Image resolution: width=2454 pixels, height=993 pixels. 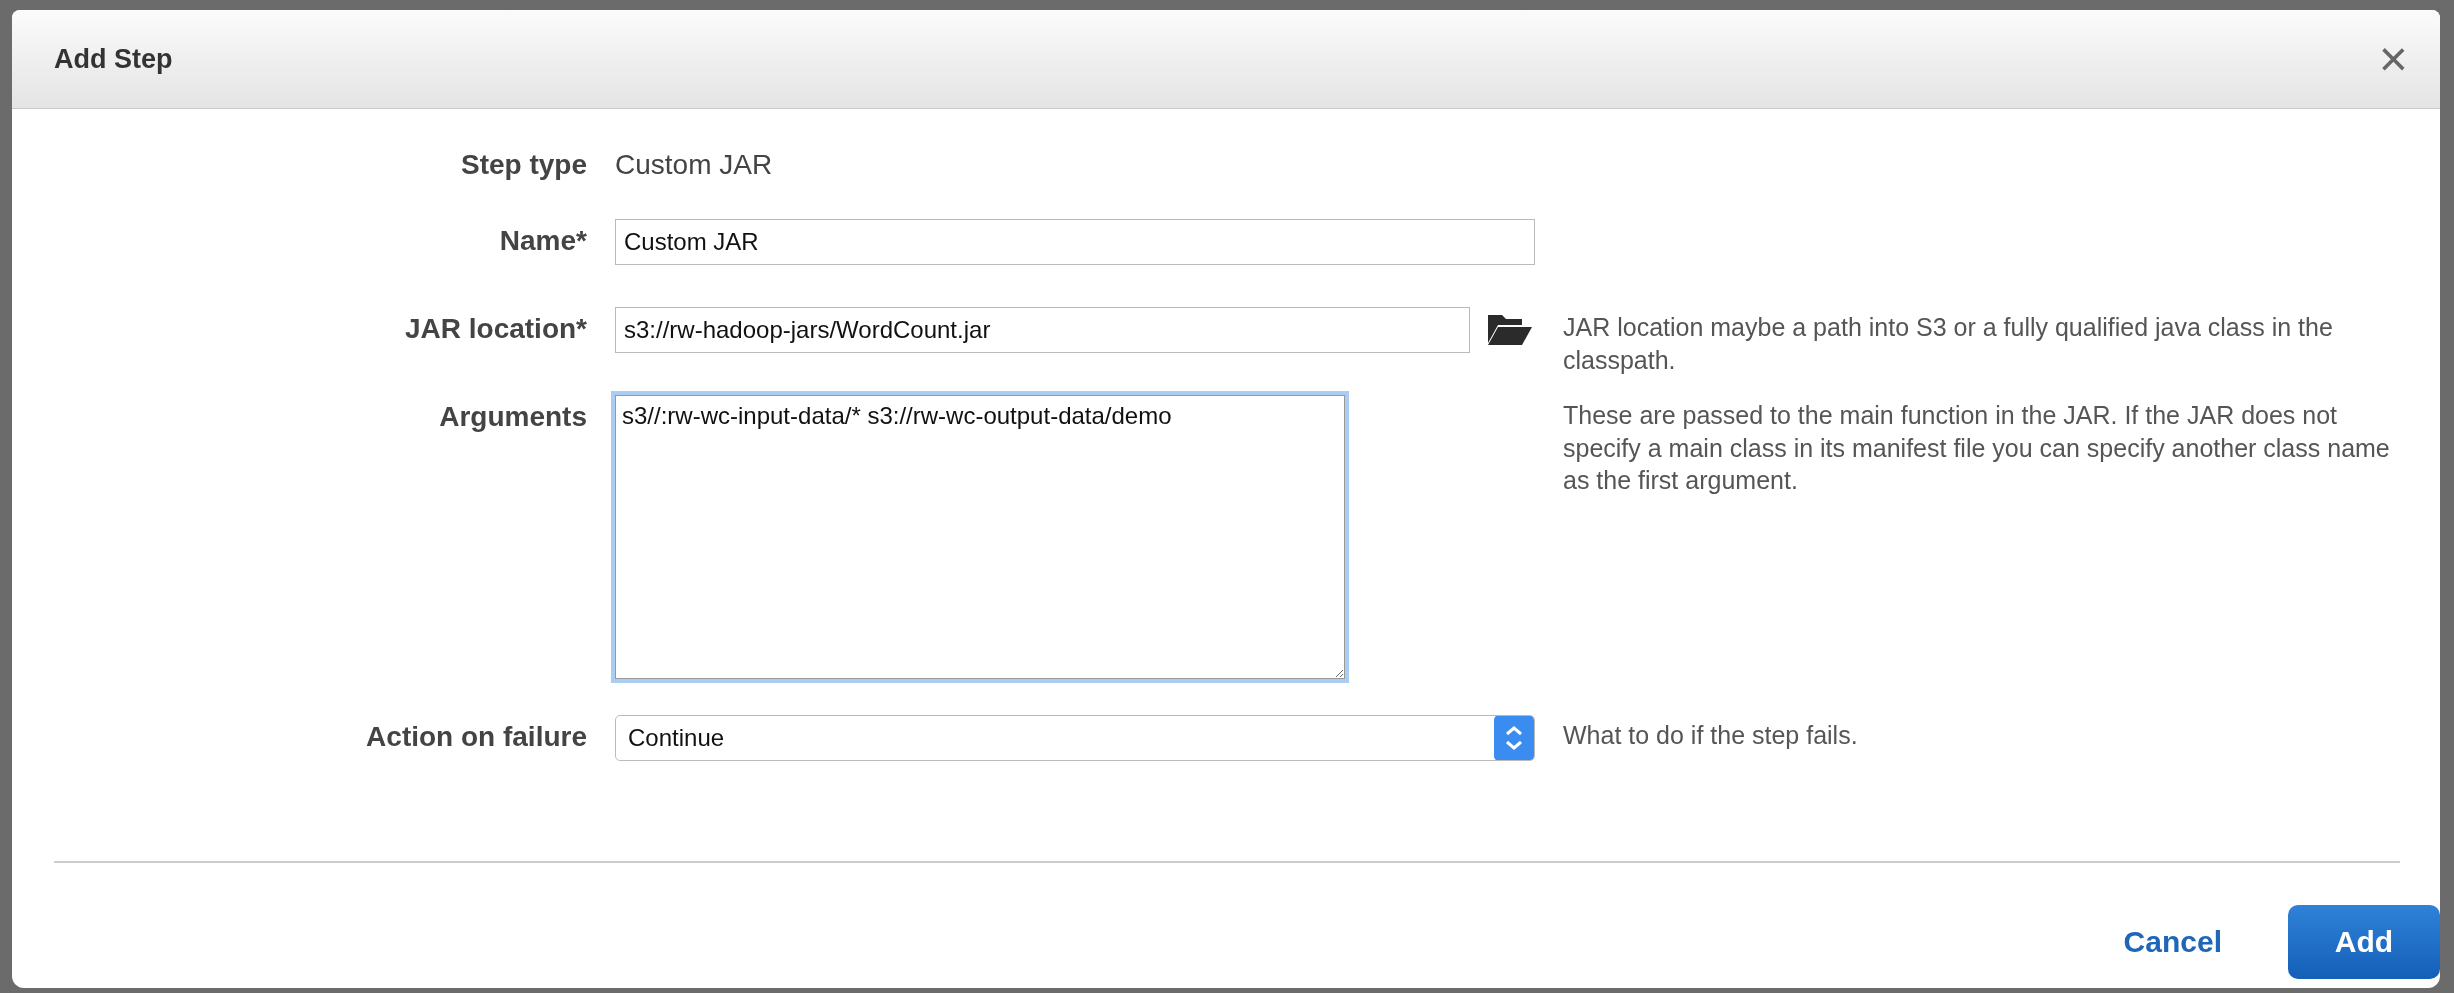 I want to click on add-button: Add, so click(x=2364, y=942).